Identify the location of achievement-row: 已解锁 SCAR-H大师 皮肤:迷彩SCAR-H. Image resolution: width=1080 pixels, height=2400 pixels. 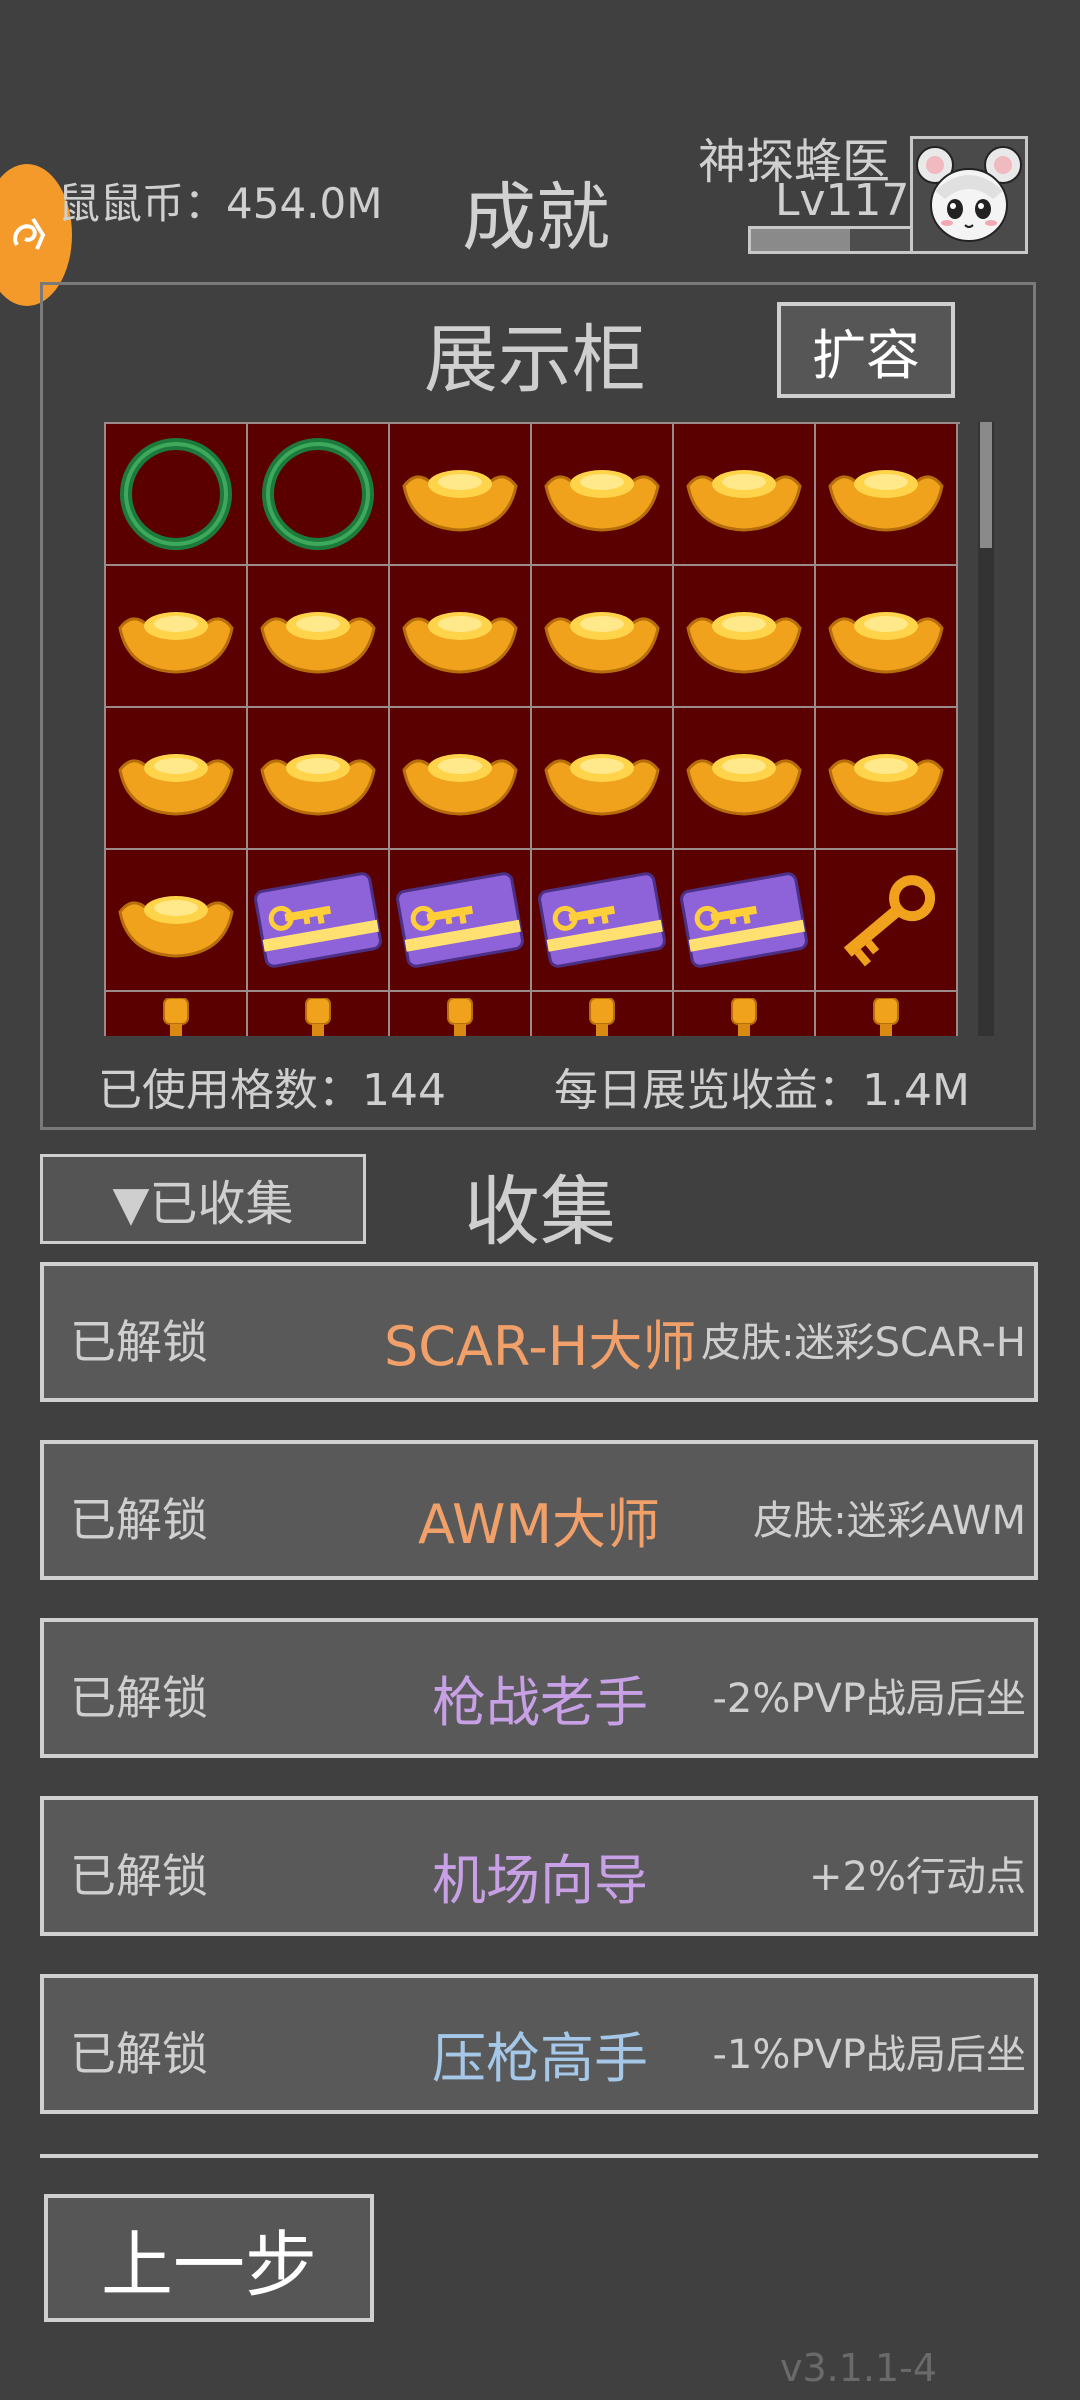
(539, 1332).